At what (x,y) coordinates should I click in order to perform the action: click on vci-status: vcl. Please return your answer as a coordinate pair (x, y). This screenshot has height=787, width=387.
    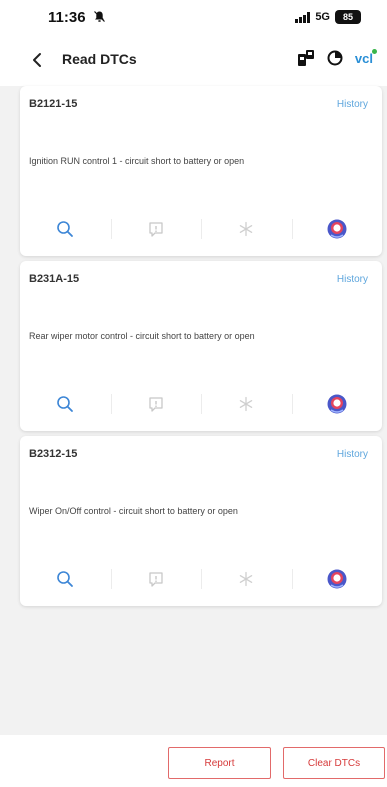
    Looking at the image, I should click on (365, 57).